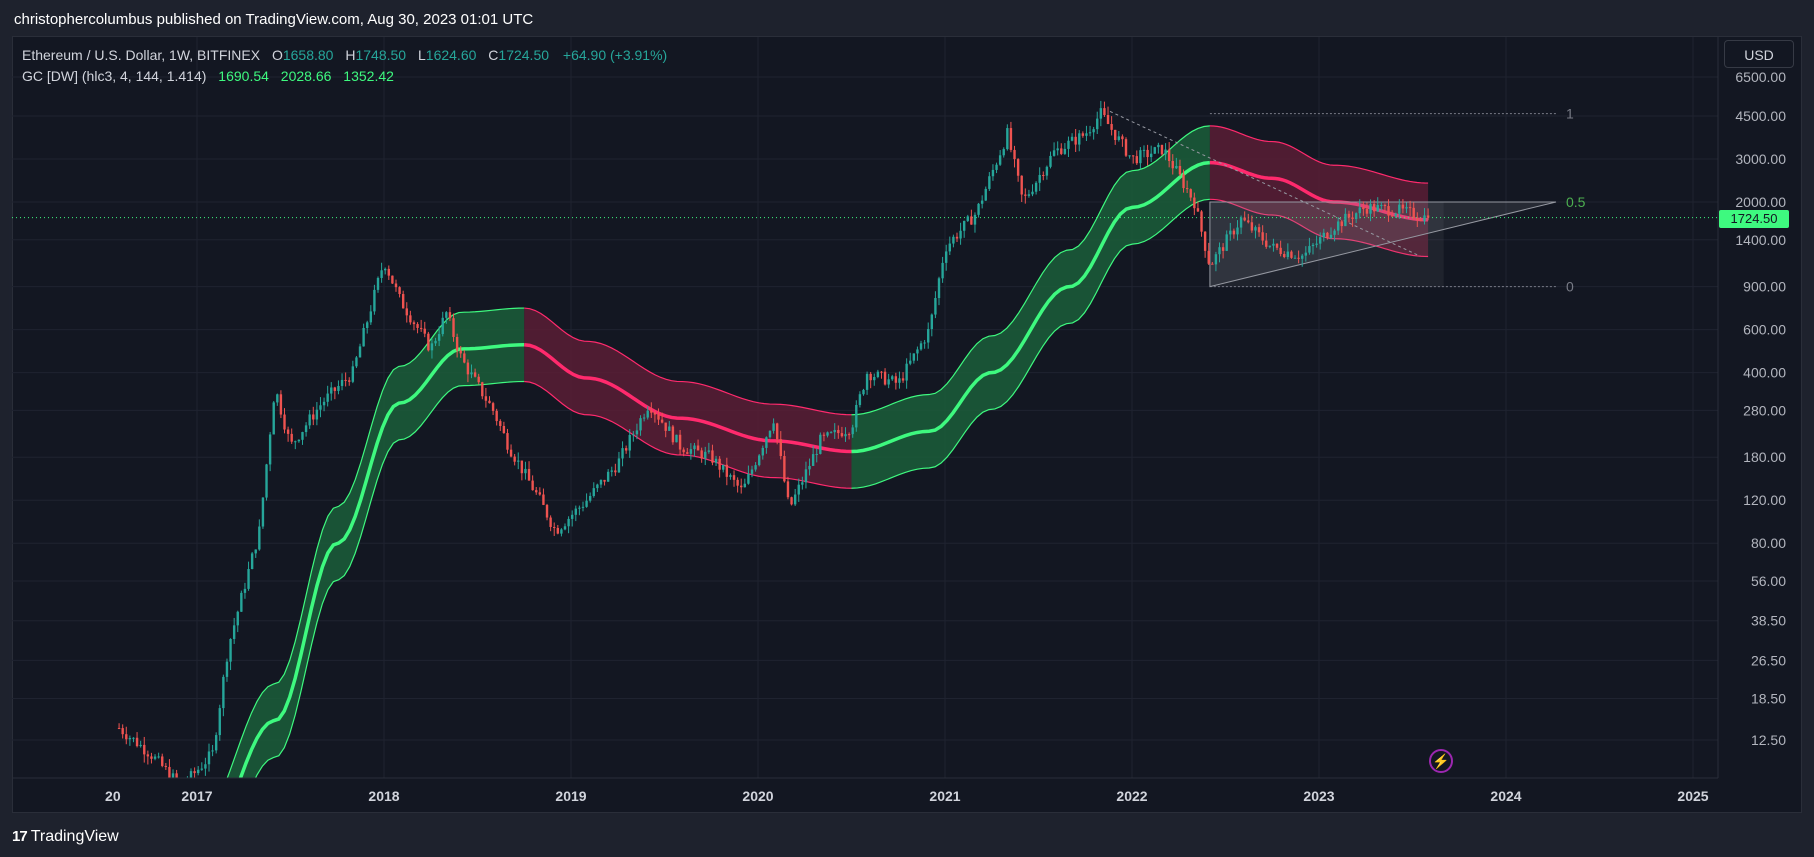 The image size is (1814, 857). I want to click on x-tick-label: 2022, so click(1131, 796).